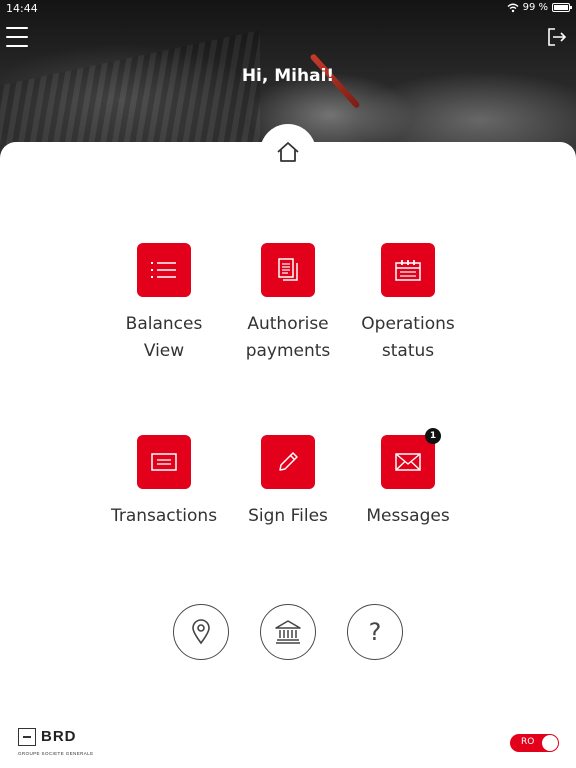  I want to click on language-toggle: RO, so click(534, 743).